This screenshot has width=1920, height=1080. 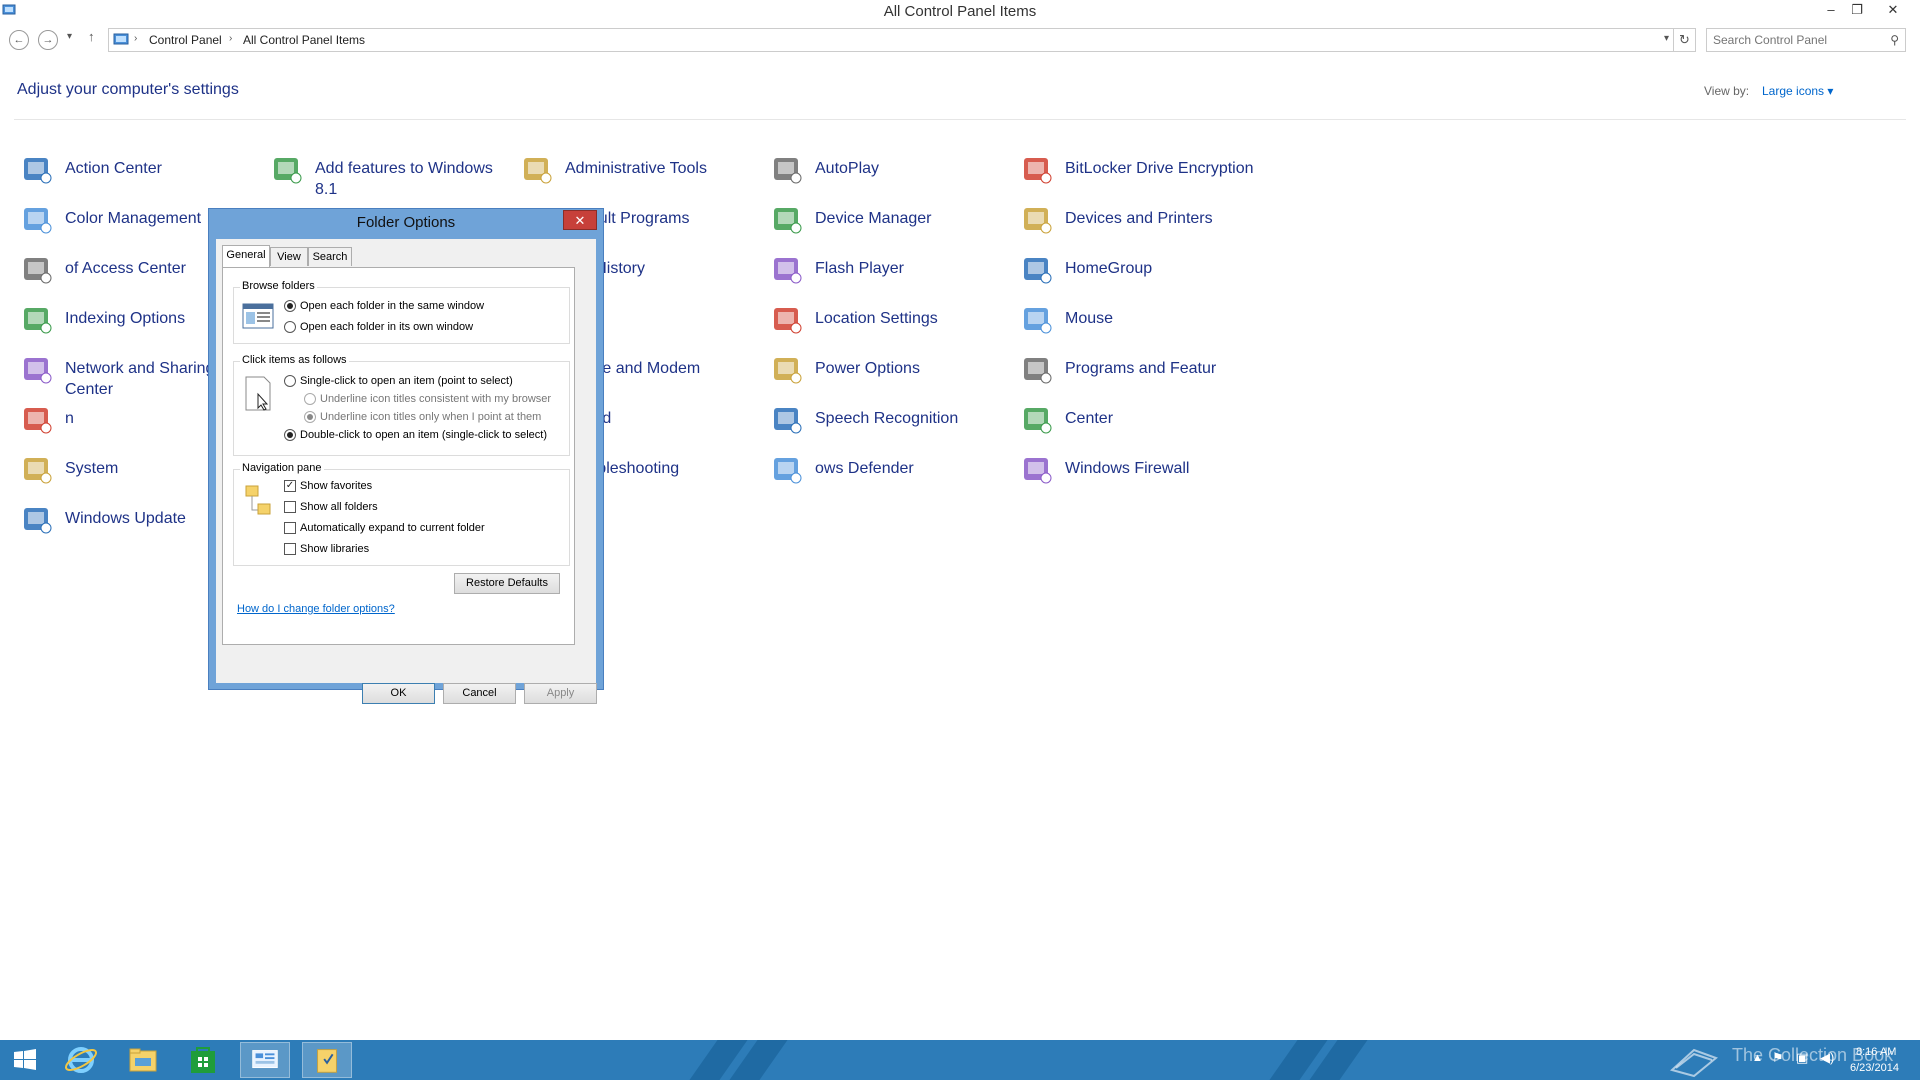 I want to click on cp-item: Mouse, so click(x=1140, y=323).